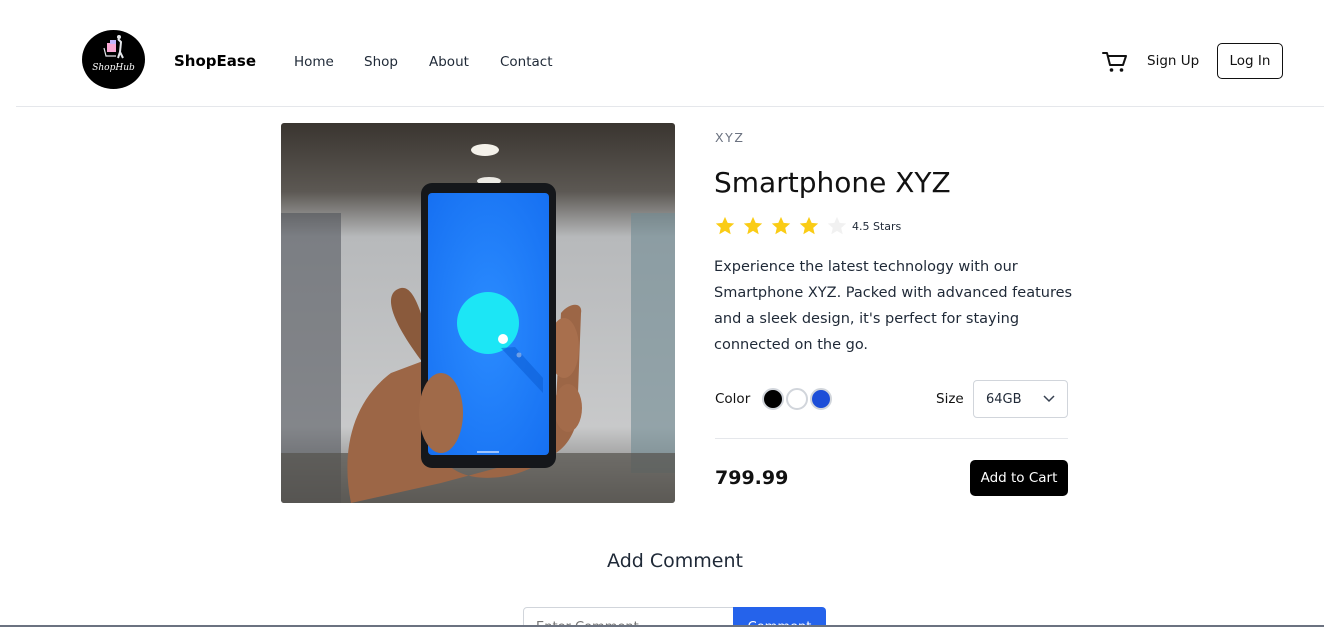  I want to click on nav-about: About, so click(449, 62).